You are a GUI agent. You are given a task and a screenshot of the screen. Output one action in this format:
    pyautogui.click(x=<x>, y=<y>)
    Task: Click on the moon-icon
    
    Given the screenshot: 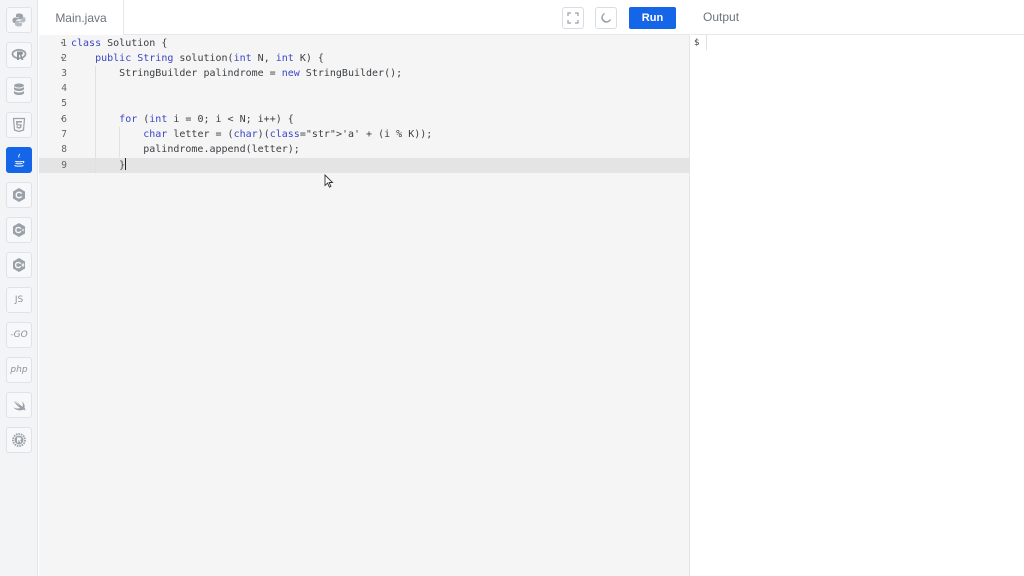 What is the action you would take?
    pyautogui.click(x=606, y=17)
    